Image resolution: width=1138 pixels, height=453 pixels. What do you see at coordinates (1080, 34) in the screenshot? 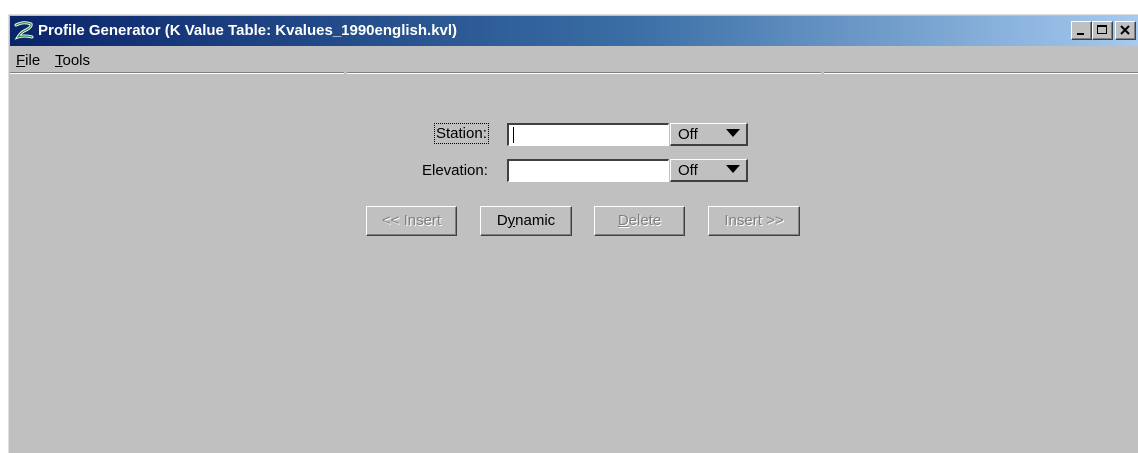
I see `minimize-icon` at bounding box center [1080, 34].